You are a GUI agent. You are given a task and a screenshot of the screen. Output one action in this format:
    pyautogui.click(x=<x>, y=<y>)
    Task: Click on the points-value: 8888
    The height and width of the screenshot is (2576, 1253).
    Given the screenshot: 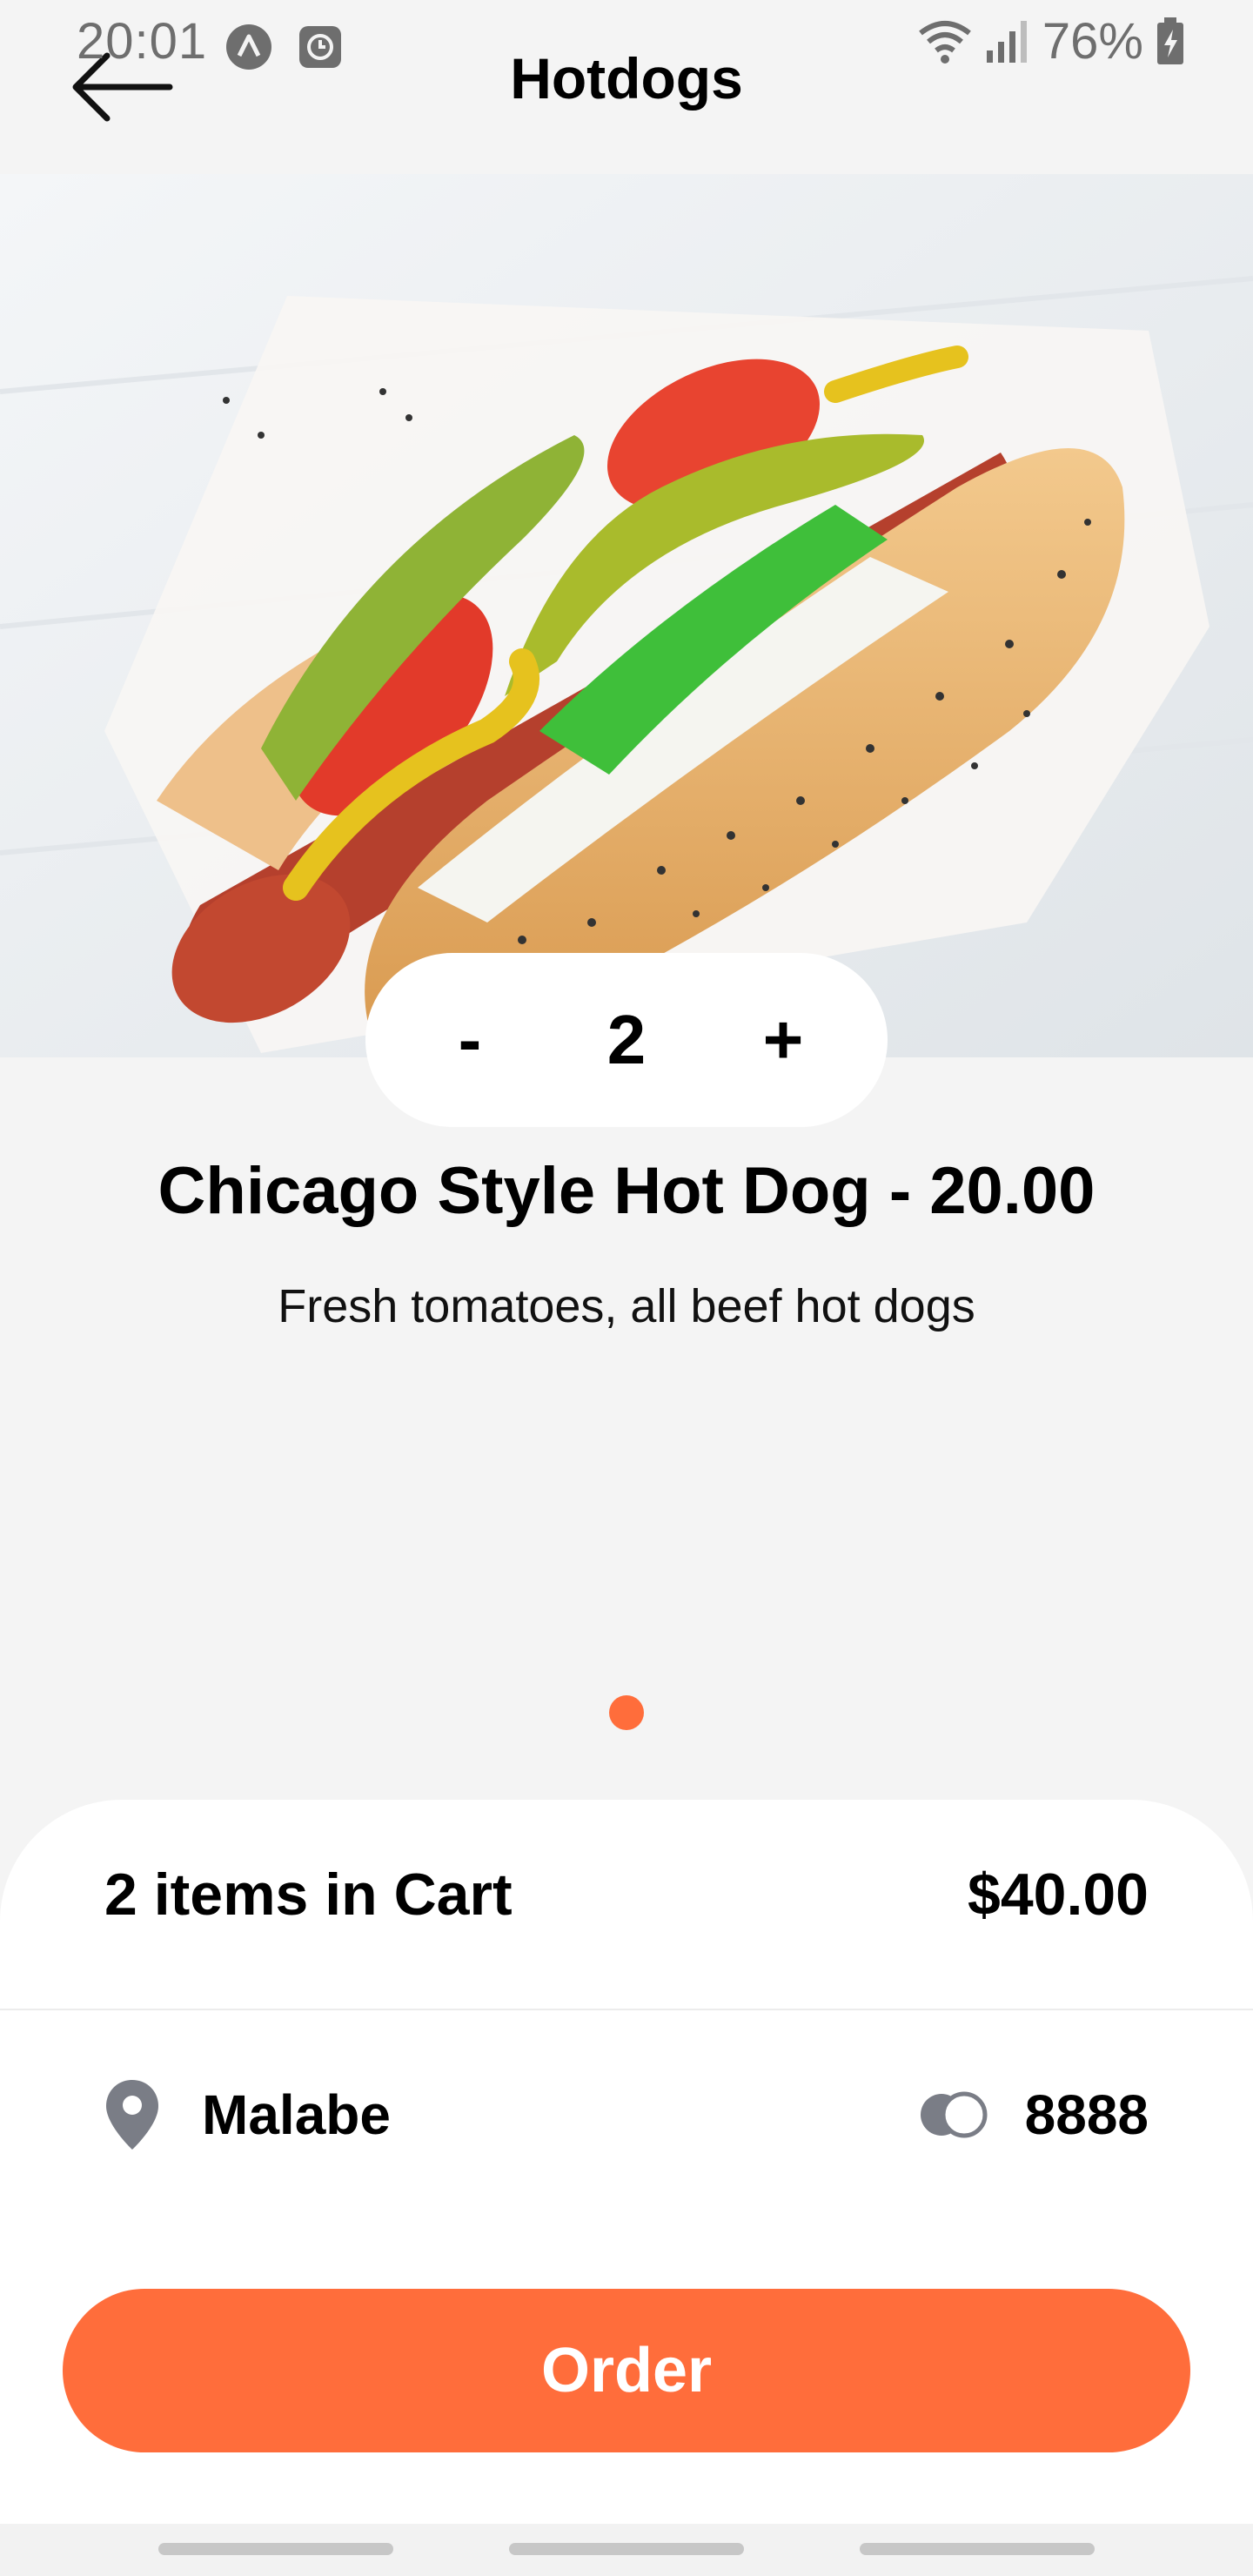 What is the action you would take?
    pyautogui.click(x=1086, y=2114)
    